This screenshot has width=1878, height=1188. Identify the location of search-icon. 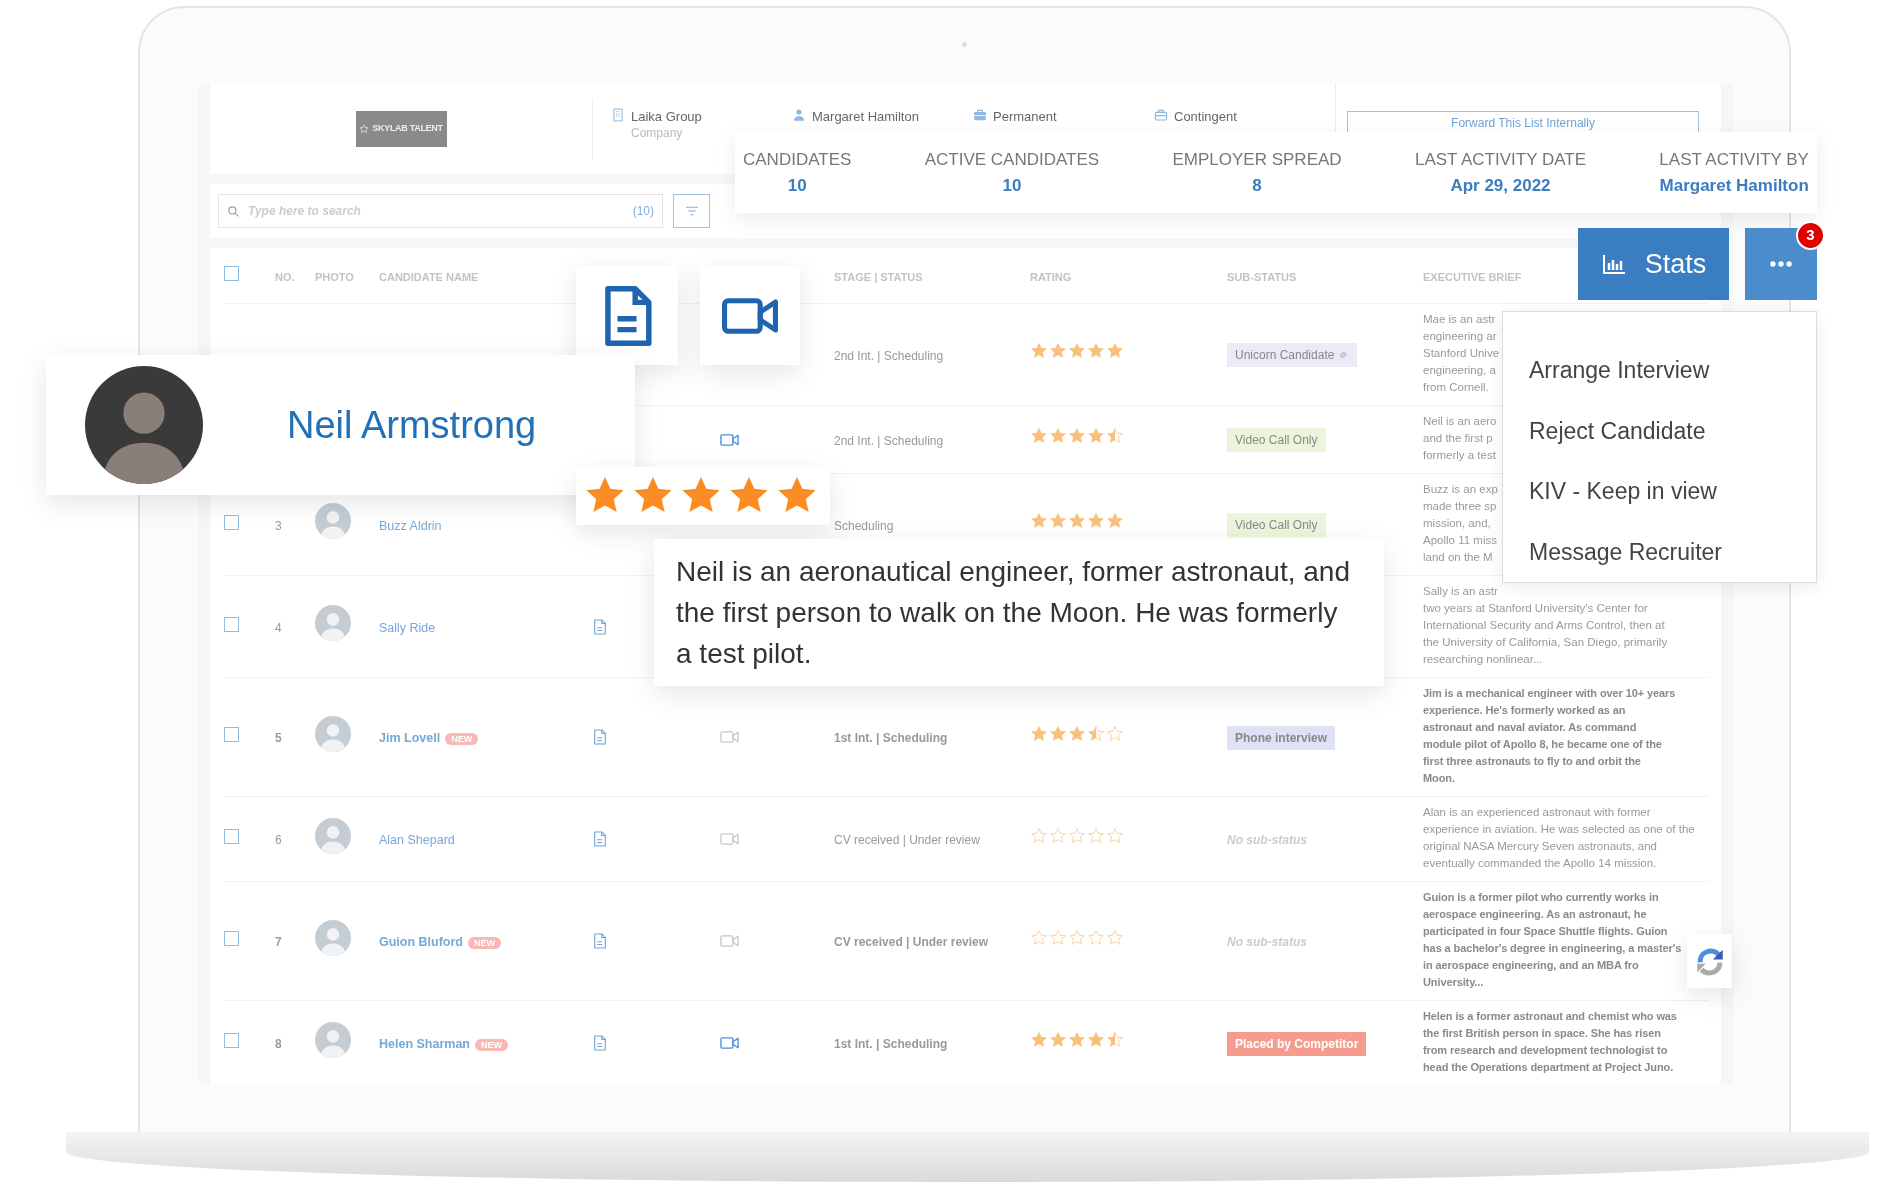
(233, 211).